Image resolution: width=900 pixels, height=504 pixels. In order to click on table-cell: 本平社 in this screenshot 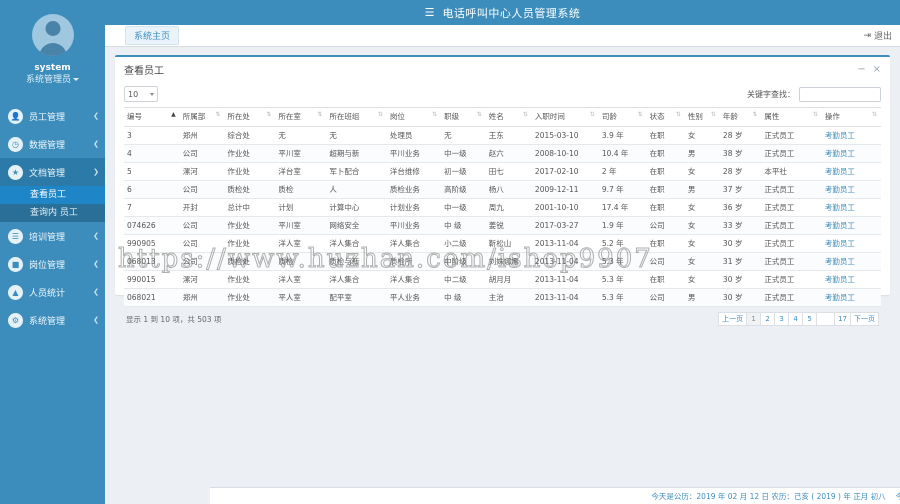, I will do `click(791, 171)`.